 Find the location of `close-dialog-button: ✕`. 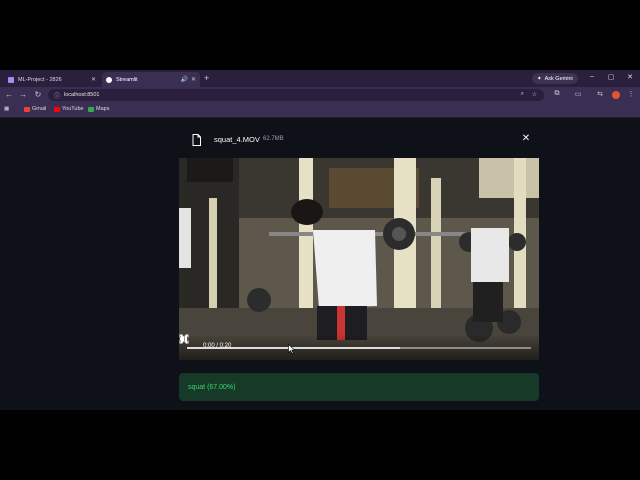

close-dialog-button: ✕ is located at coordinates (526, 138).